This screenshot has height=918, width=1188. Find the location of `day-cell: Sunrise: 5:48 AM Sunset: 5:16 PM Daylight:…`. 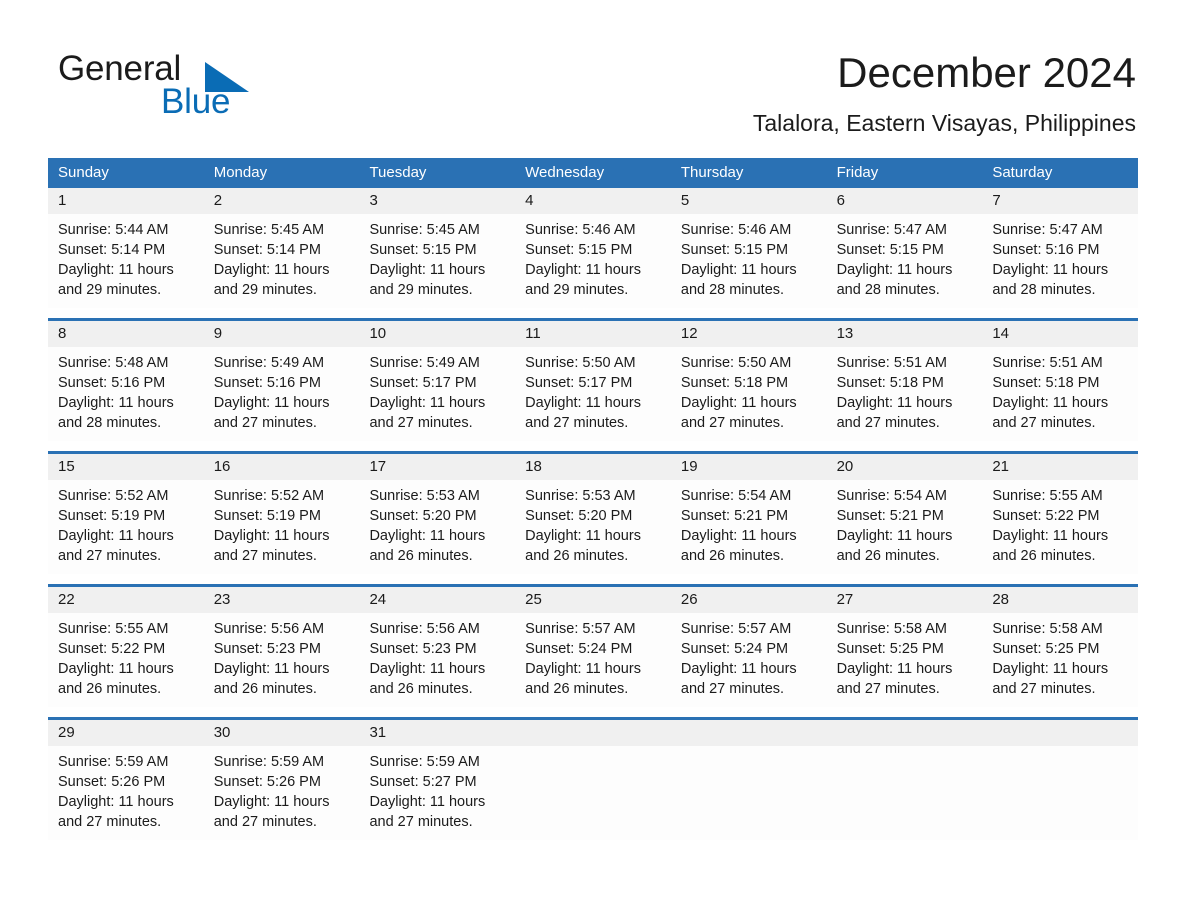

day-cell: Sunrise: 5:48 AM Sunset: 5:16 PM Daylight:… is located at coordinates (126, 394).